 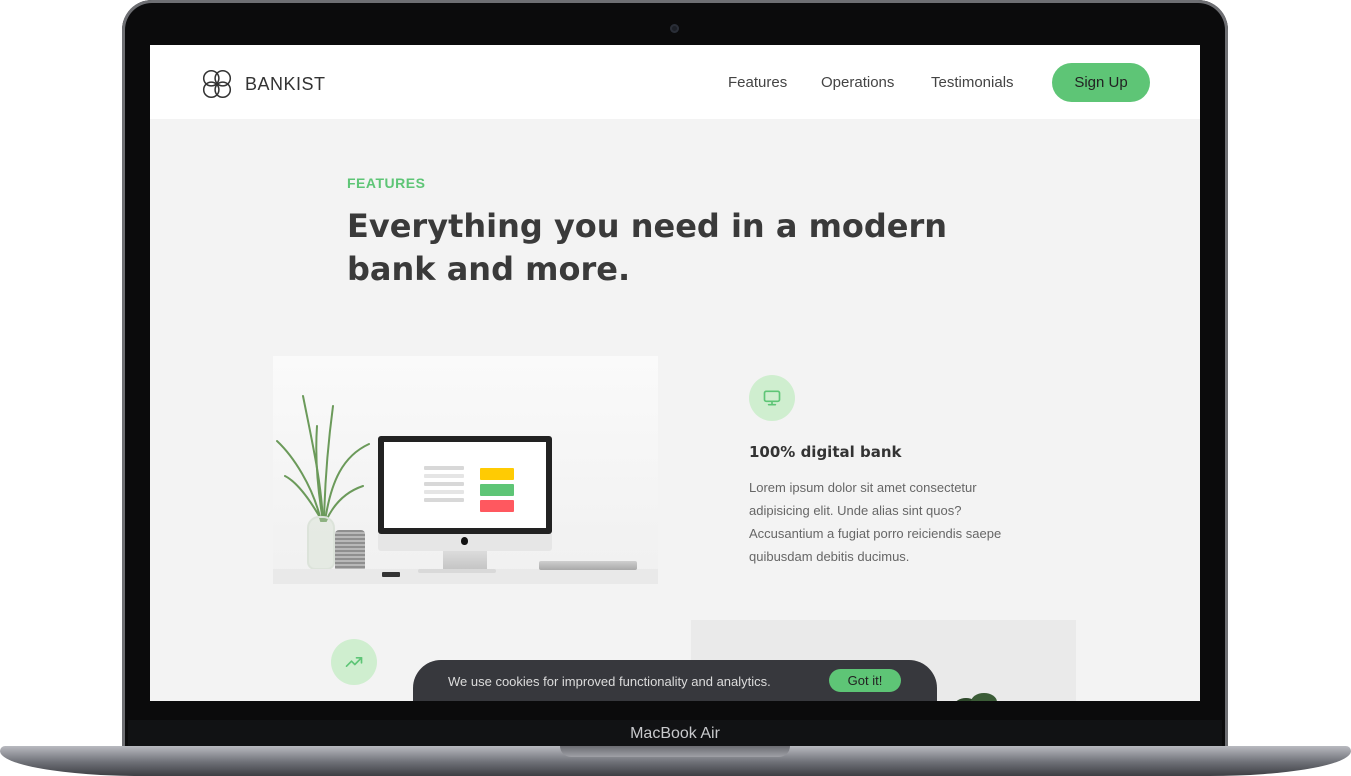 What do you see at coordinates (857, 82) in the screenshot?
I see `nav-link-operations: Operations` at bounding box center [857, 82].